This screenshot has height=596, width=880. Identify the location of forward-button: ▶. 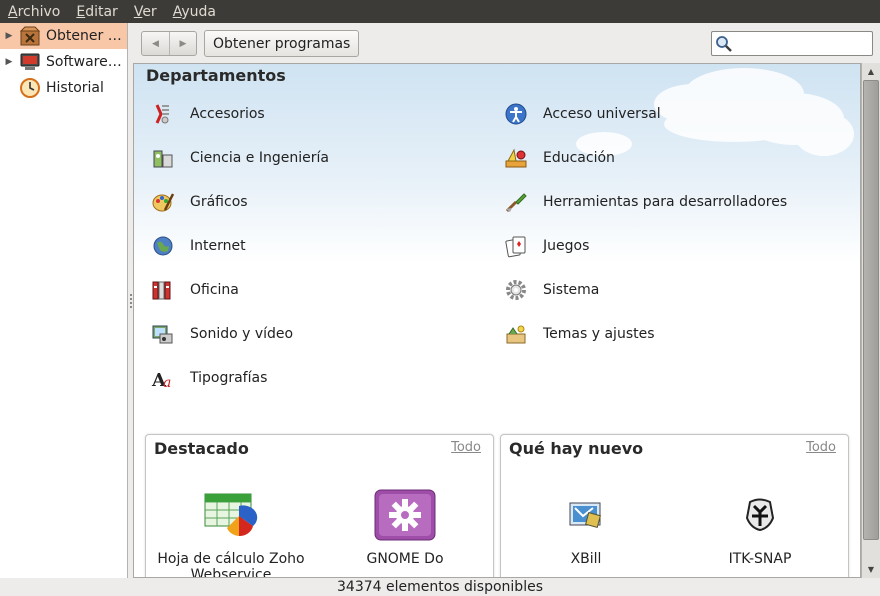
(182, 43).